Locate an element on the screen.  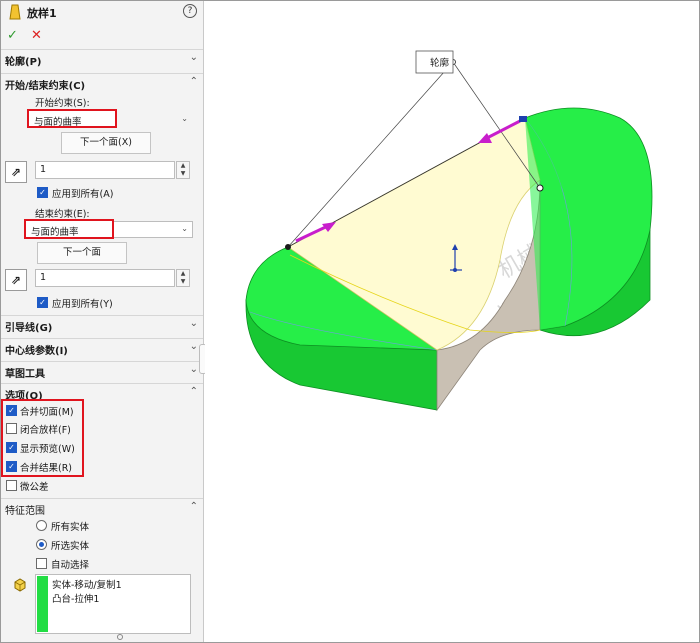
section-start-end: 开始/结束约束(C) ⌃ is located at coordinates (102, 83).